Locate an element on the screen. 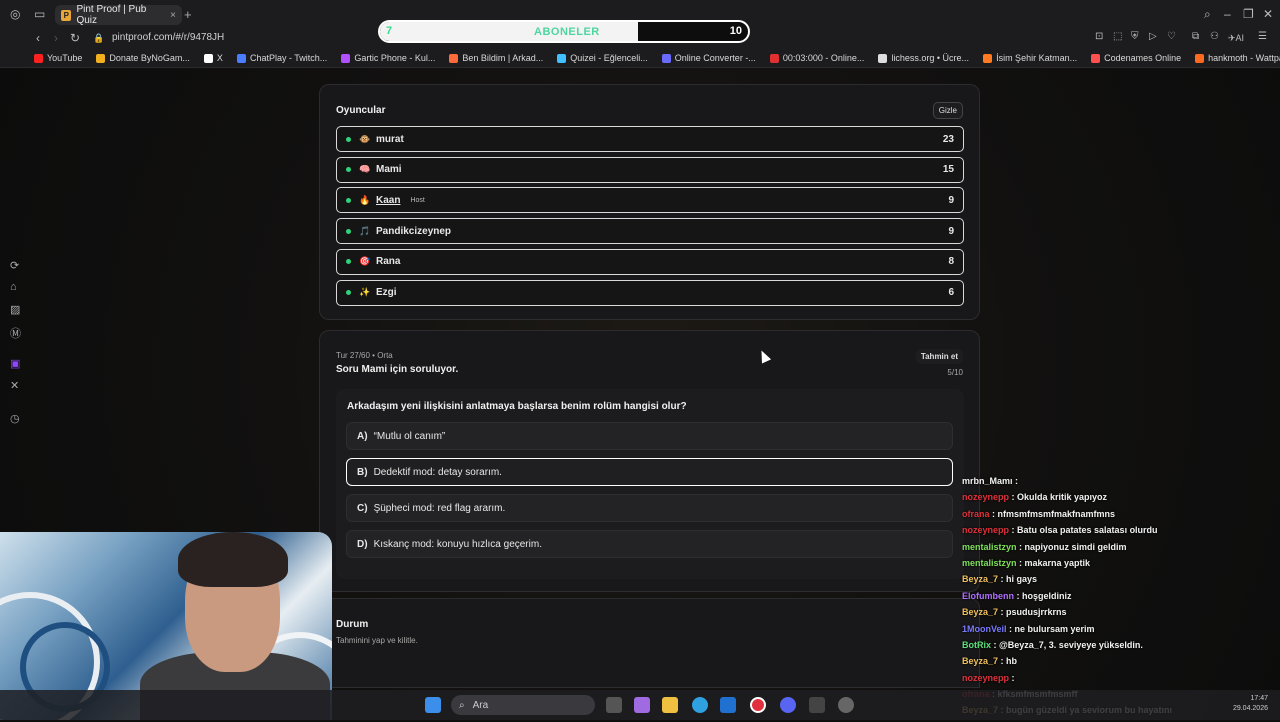  minimize-icon: – is located at coordinates (1227, 14).